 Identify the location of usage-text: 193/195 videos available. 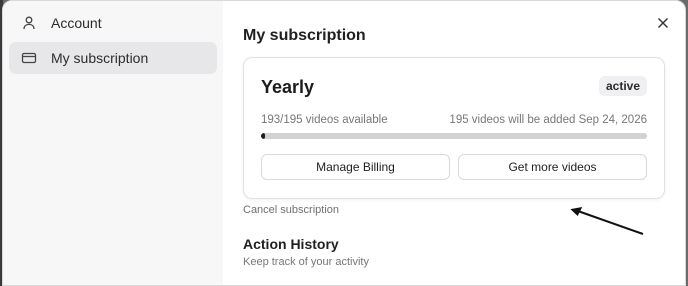
(324, 119).